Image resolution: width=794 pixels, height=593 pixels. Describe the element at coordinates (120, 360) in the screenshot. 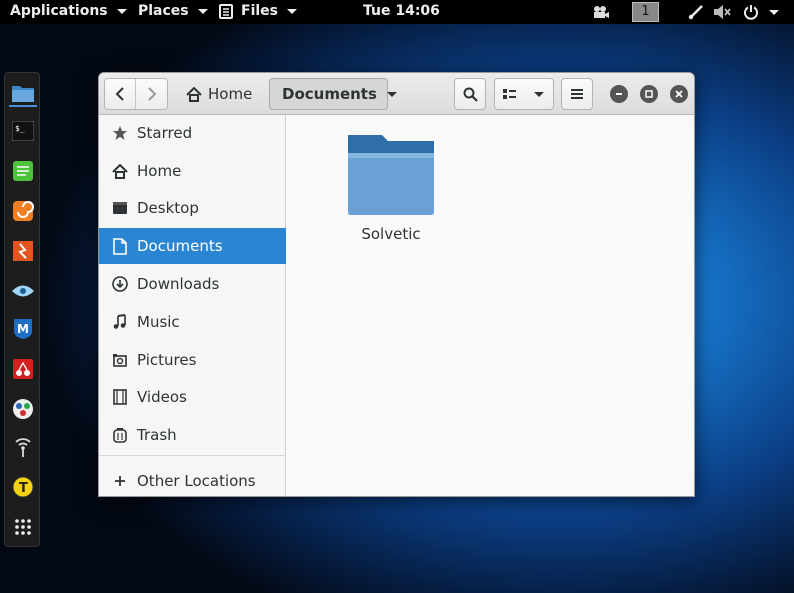

I see `camera-icon` at that location.